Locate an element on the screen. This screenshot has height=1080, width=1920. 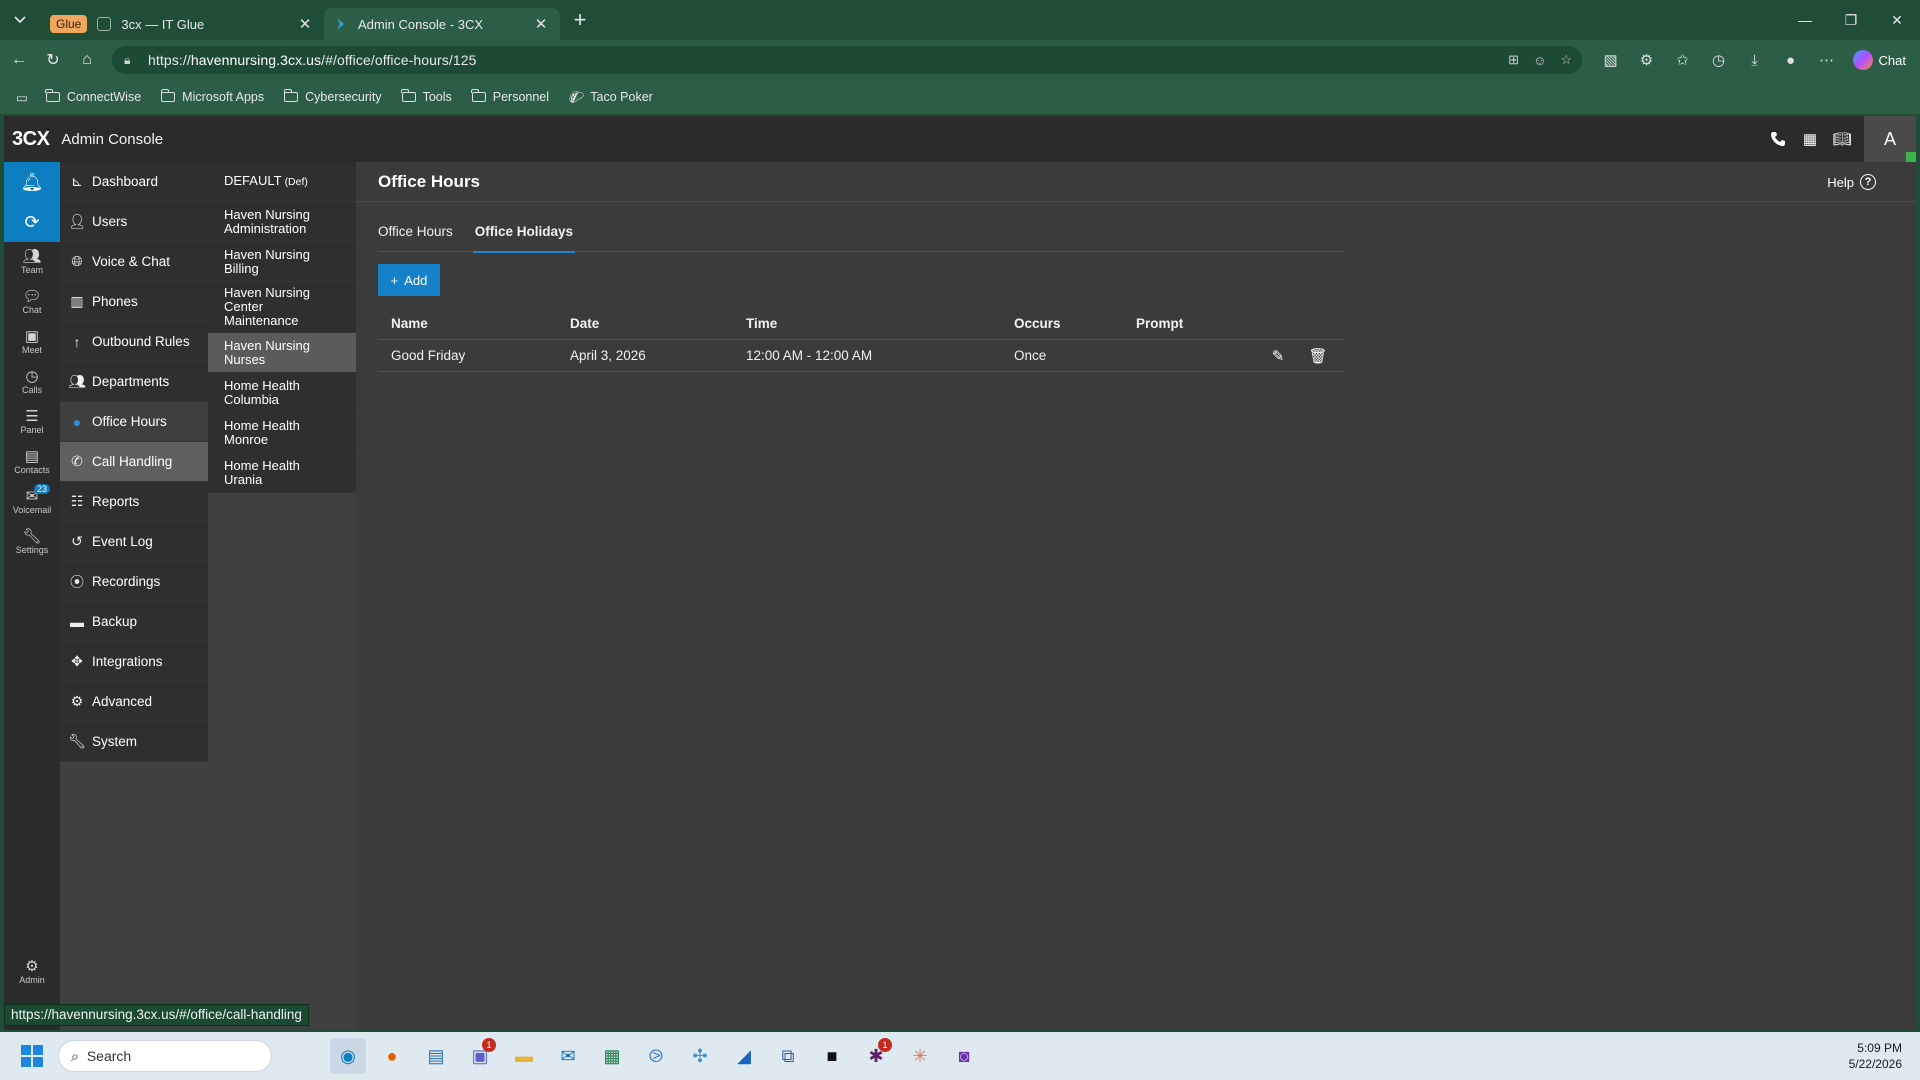
copilot-chat-button: Chat is located at coordinates (1879, 60).